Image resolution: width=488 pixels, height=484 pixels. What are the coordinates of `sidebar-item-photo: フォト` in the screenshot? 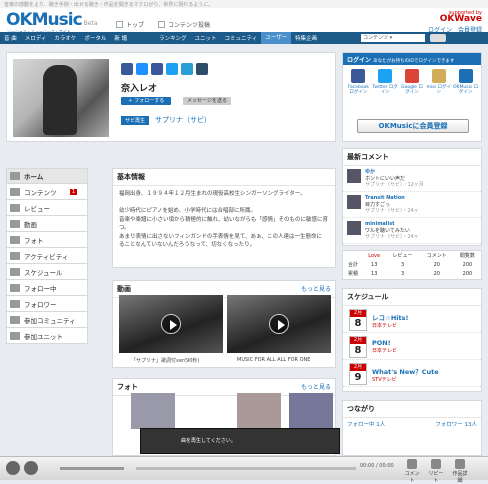 It's located at (47, 240).